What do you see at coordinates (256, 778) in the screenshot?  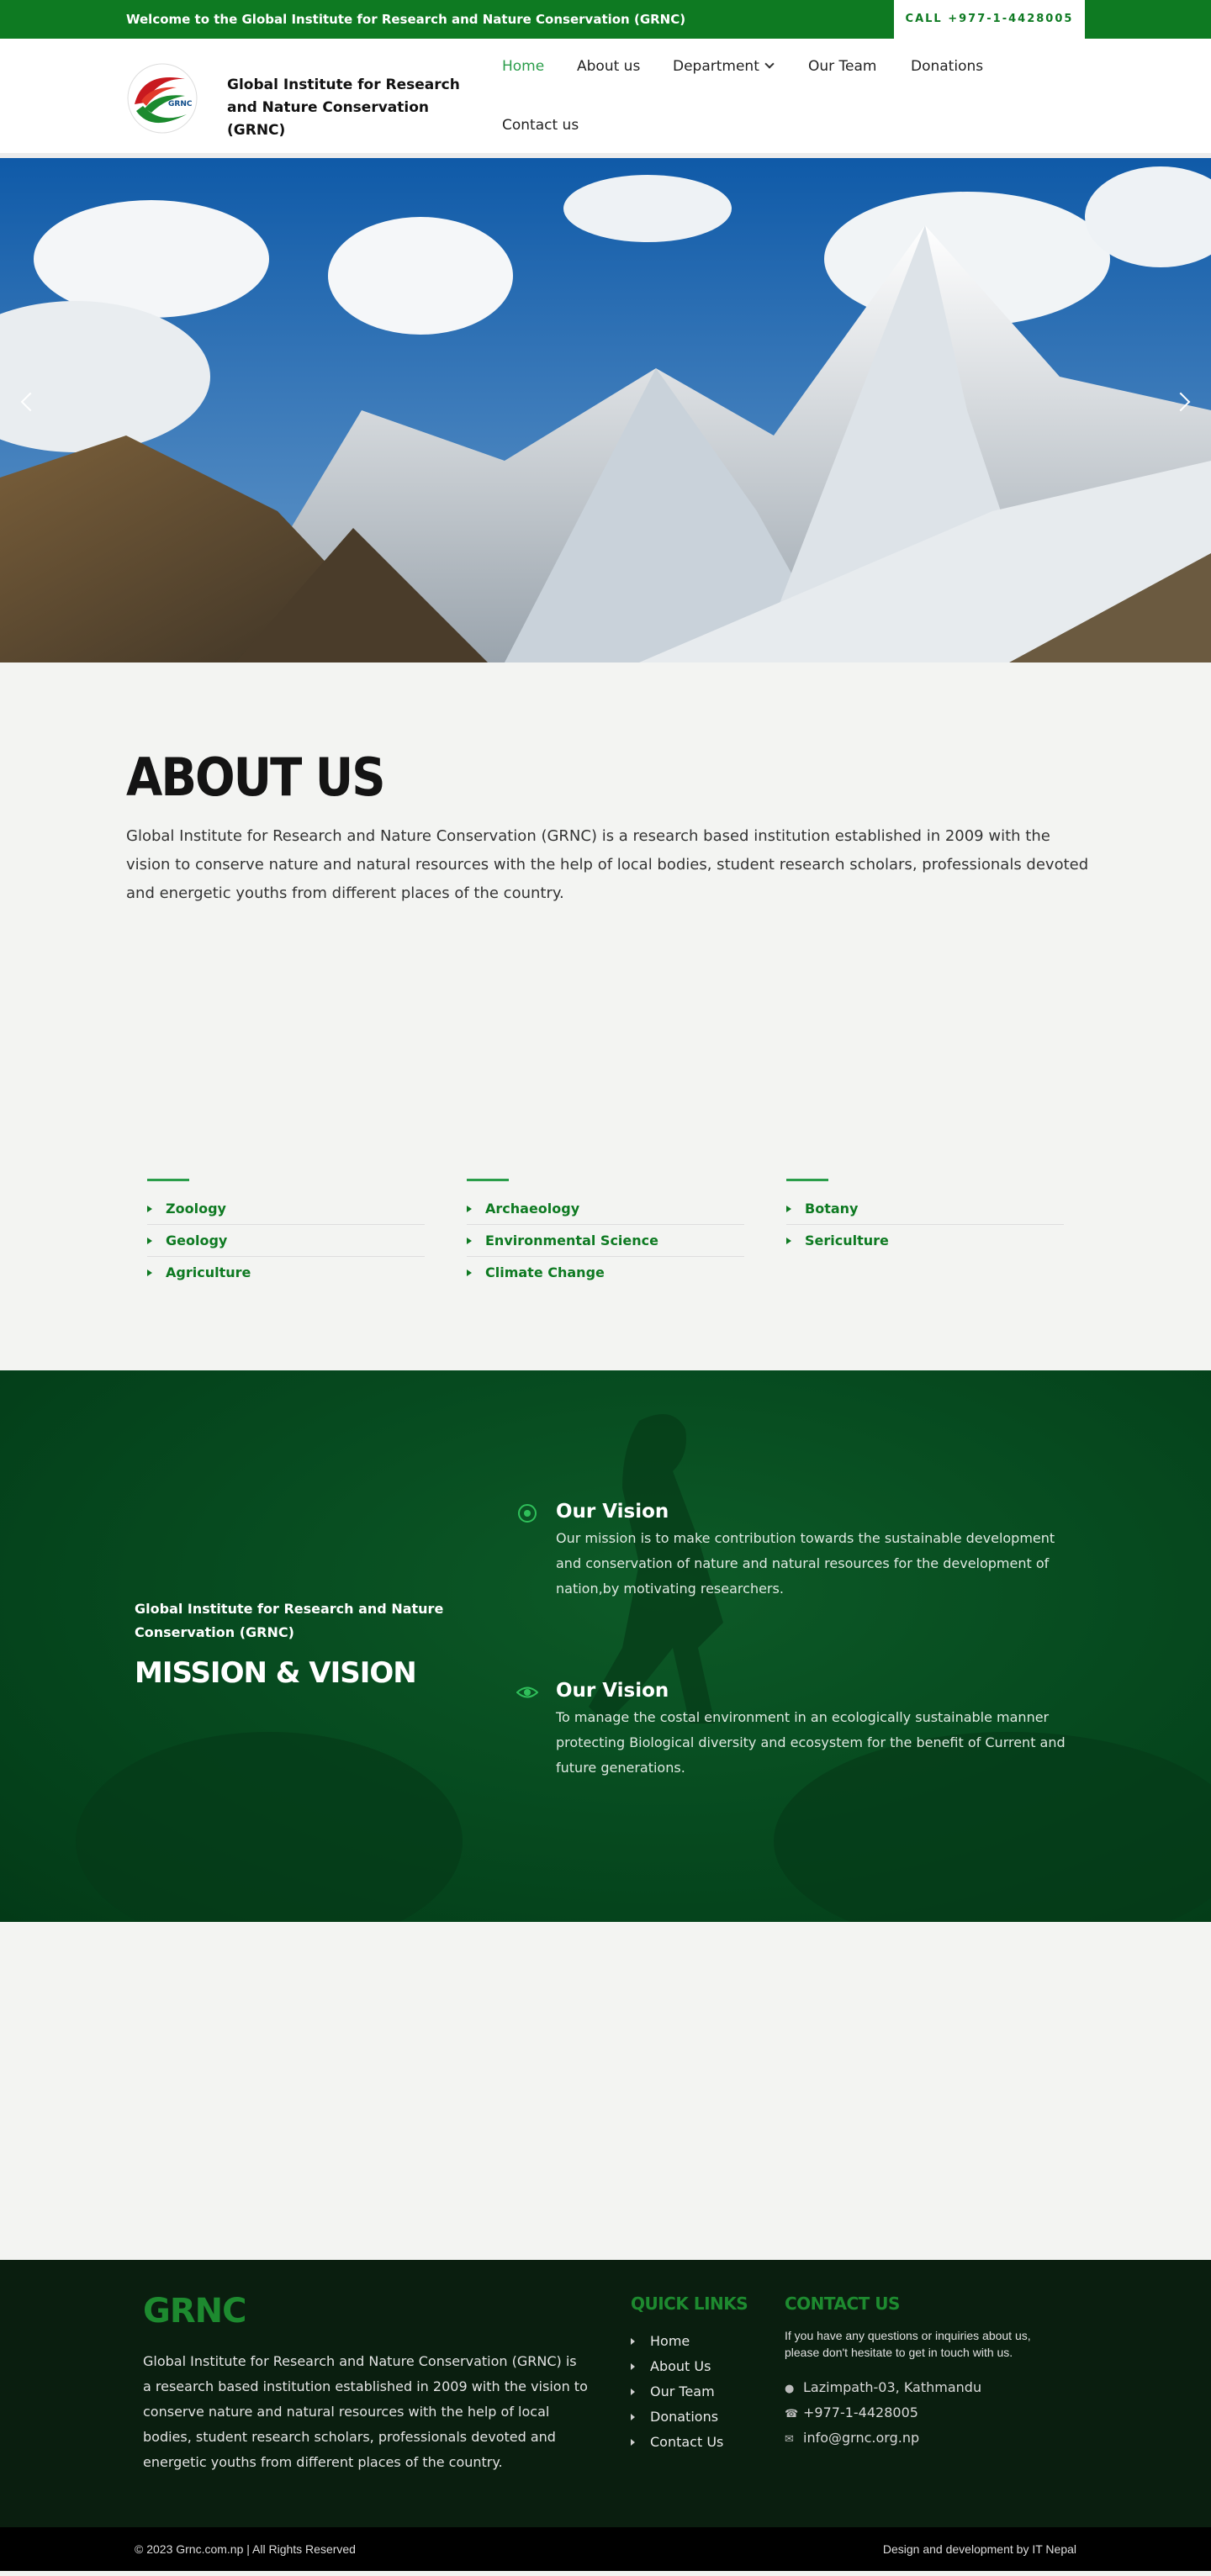 I see `about-title: ABOUT US` at bounding box center [256, 778].